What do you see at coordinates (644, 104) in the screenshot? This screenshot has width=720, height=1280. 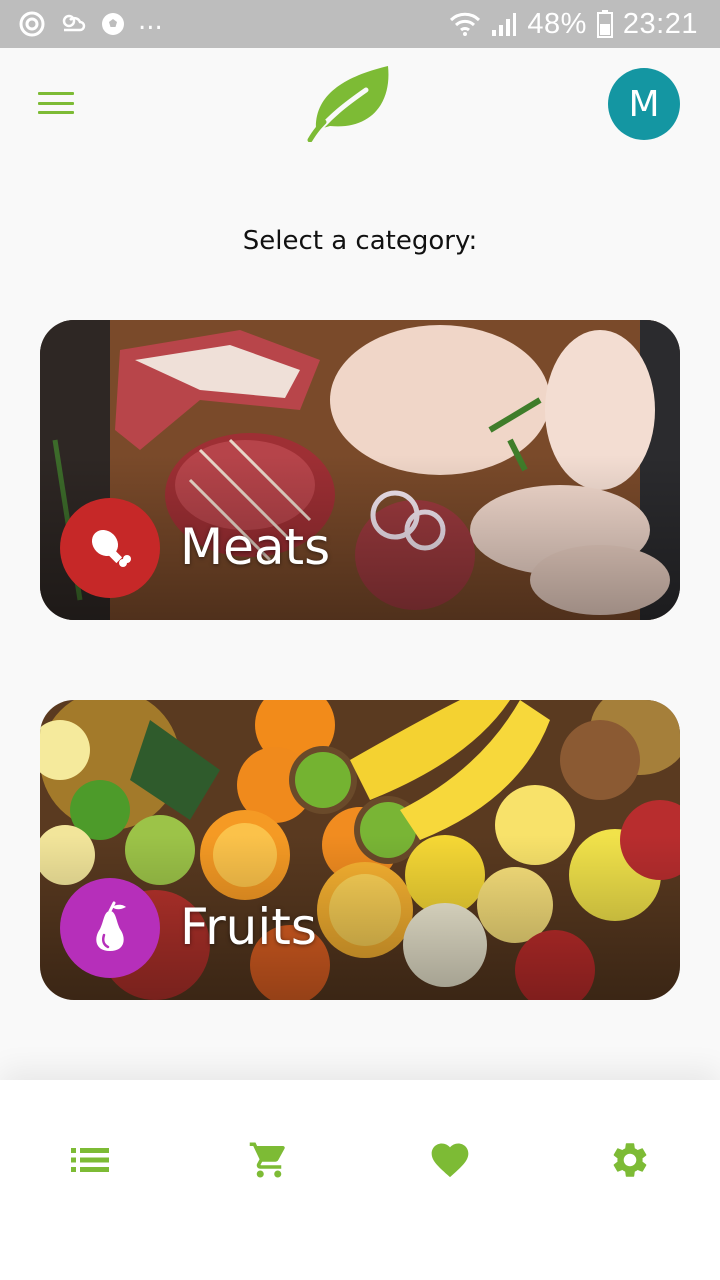 I see `user-avatar: M` at bounding box center [644, 104].